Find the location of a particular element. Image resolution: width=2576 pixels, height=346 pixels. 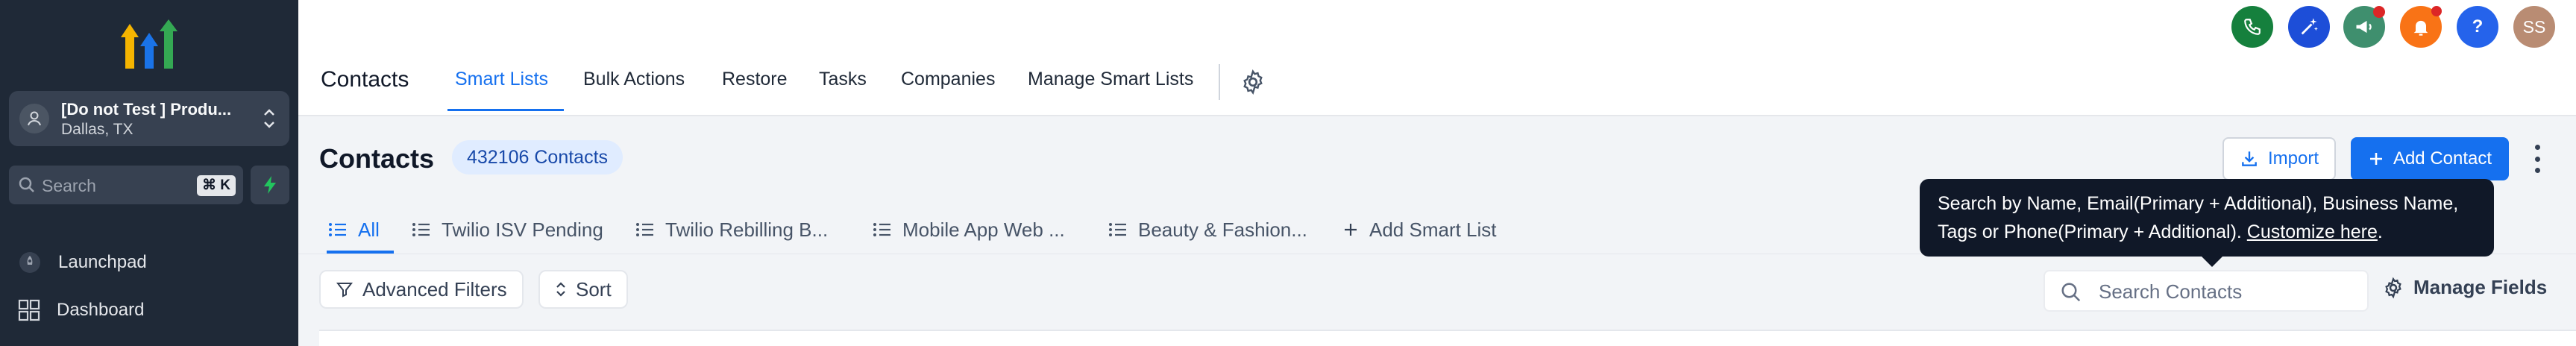

search-contacts-input is located at coordinates (2226, 291).